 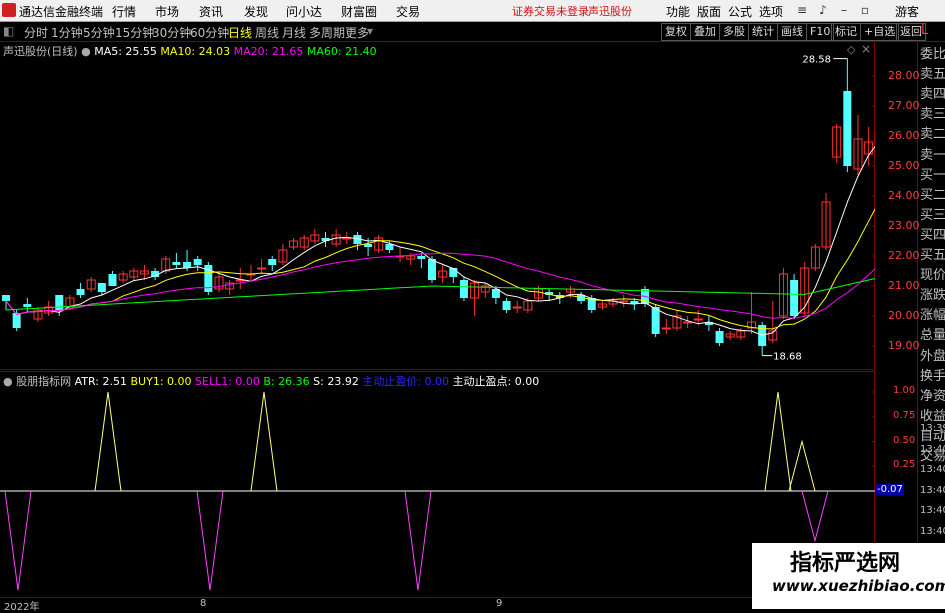 What do you see at coordinates (932, 215) in the screenshot?
I see `quote-field-label: 买三` at bounding box center [932, 215].